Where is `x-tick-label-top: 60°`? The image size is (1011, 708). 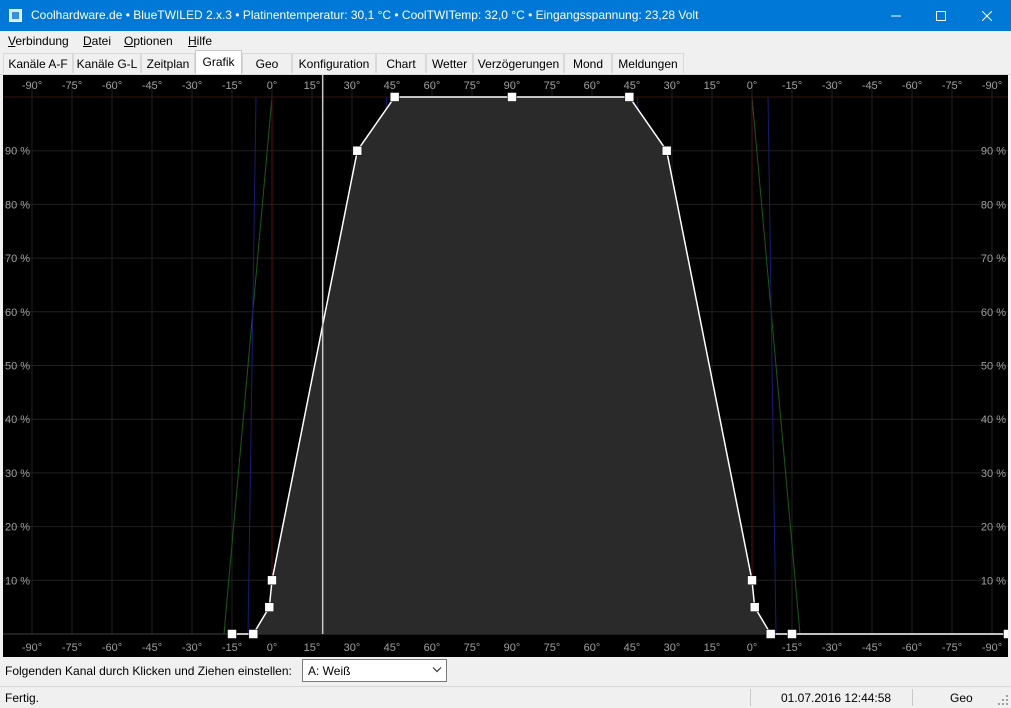 x-tick-label-top: 60° is located at coordinates (432, 86).